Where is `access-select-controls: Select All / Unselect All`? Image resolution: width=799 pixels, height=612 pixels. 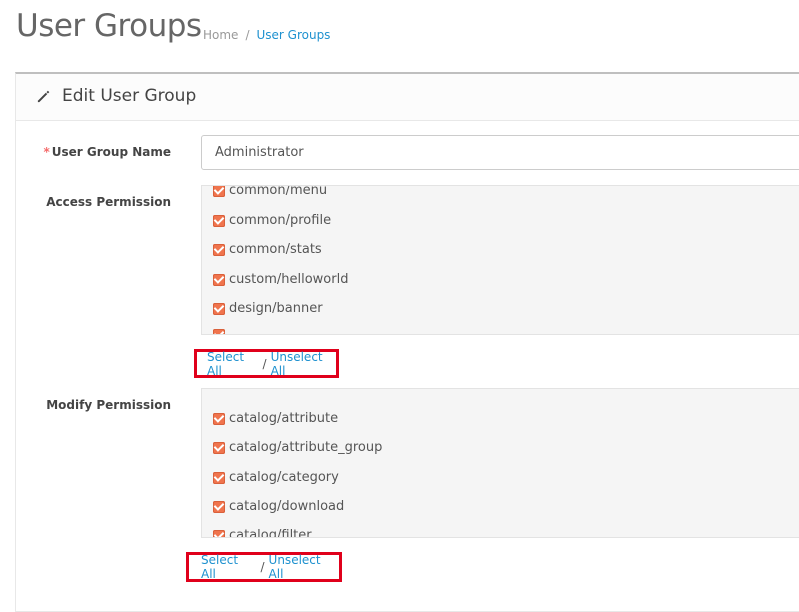 access-select-controls: Select All / Unselect All is located at coordinates (266, 363).